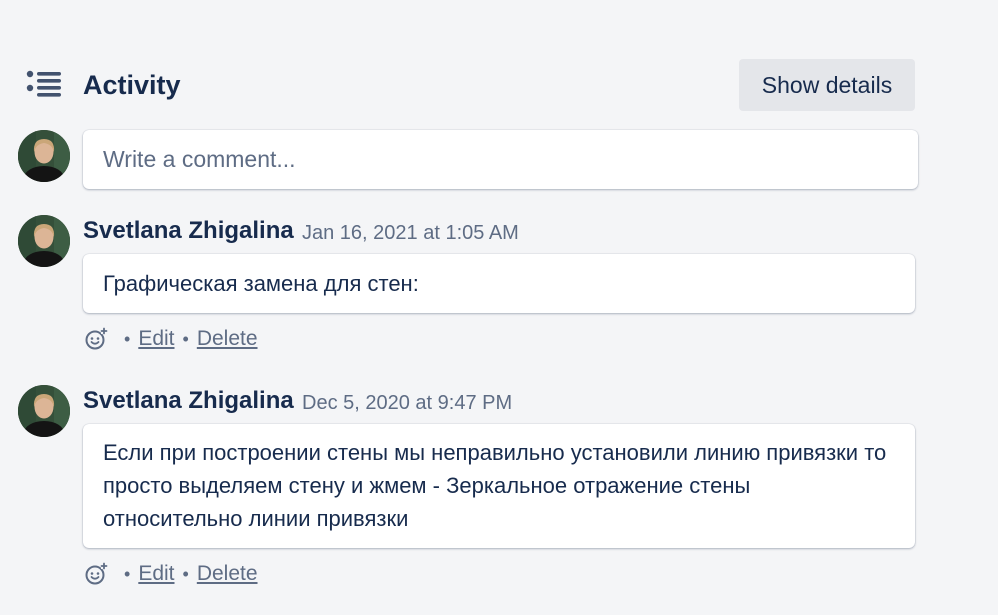 This screenshot has height=615, width=998. Describe the element at coordinates (500, 159) in the screenshot. I see `comment-input` at that location.